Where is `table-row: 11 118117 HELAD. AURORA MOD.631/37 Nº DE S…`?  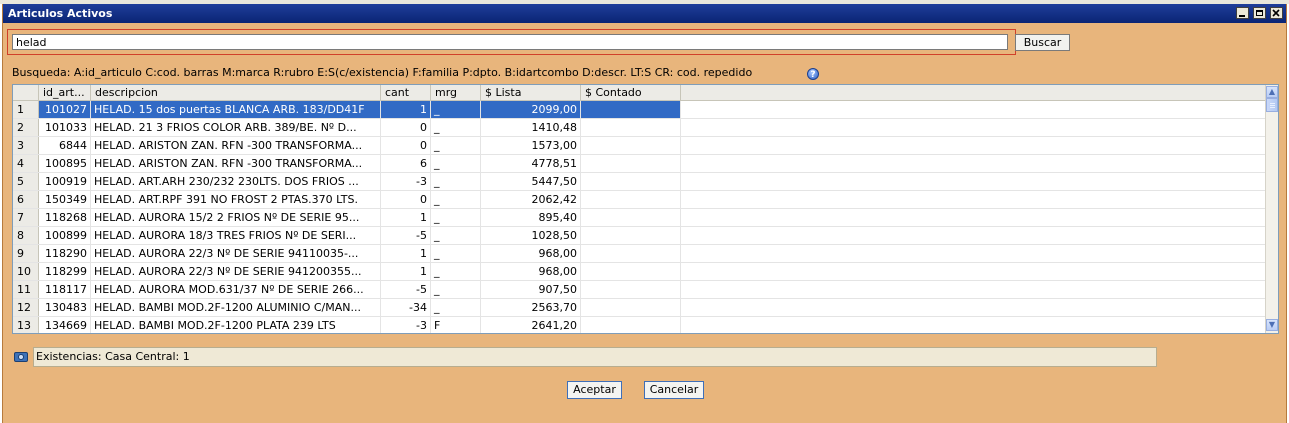 table-row: 11 118117 HELAD. AURORA MOD.631/37 Nº DE S… is located at coordinates (639, 290).